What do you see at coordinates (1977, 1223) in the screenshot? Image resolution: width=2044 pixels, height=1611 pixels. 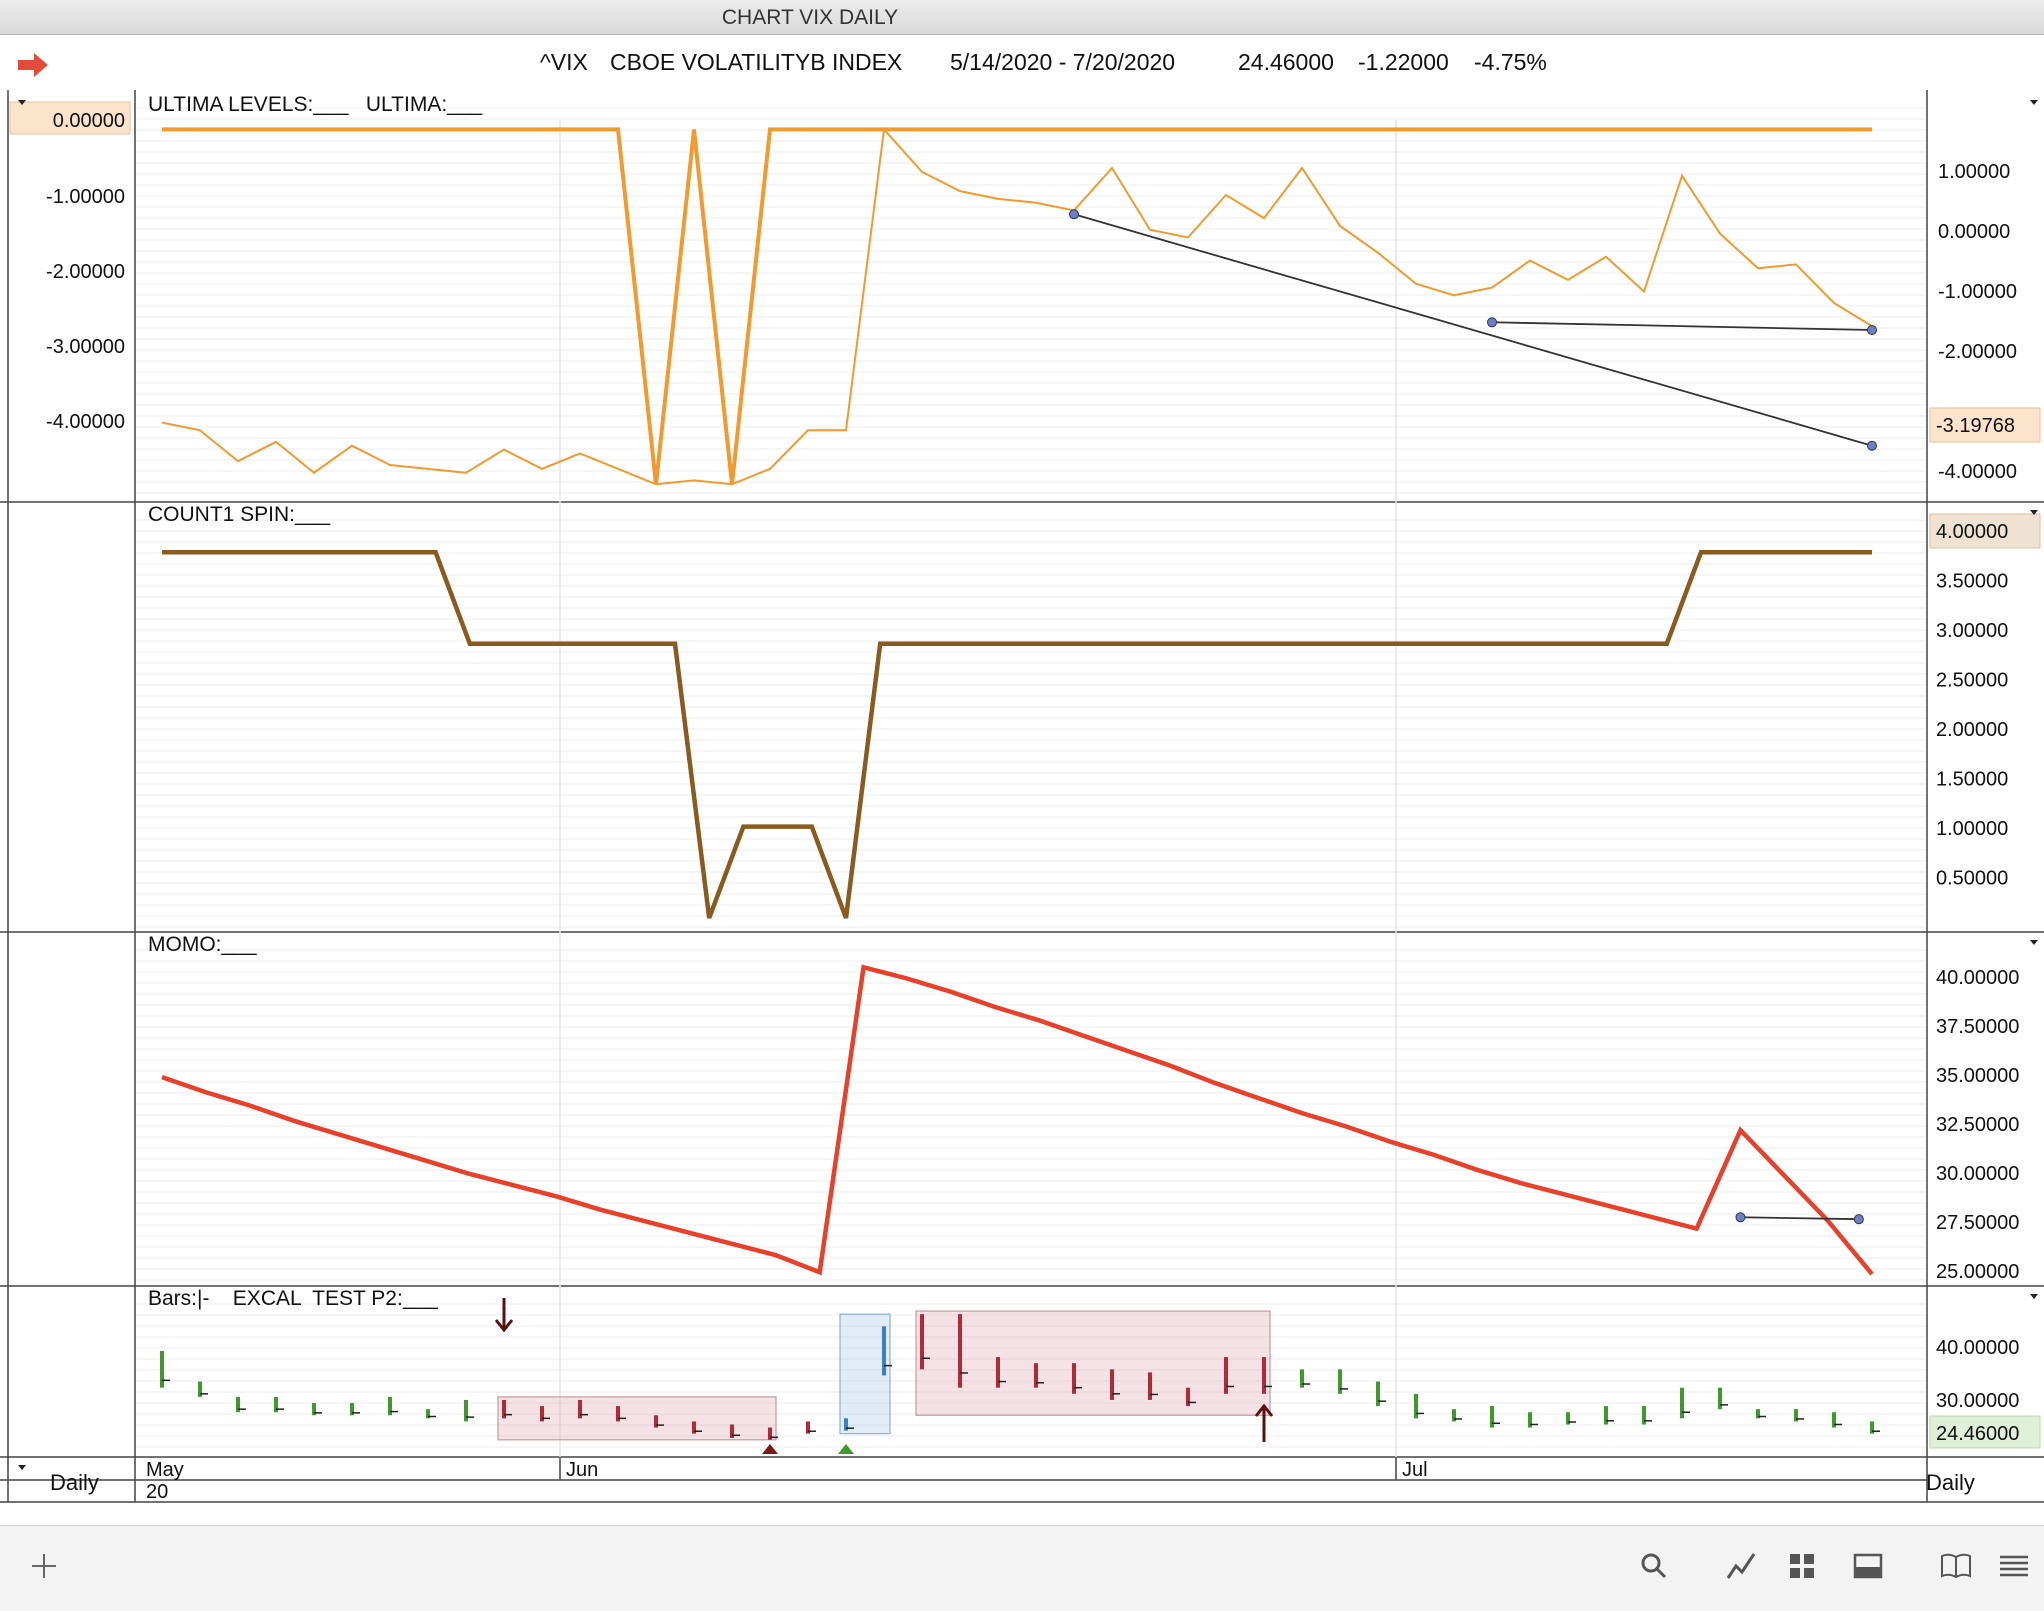 I see `momo-right-tick: 27.50000` at bounding box center [1977, 1223].